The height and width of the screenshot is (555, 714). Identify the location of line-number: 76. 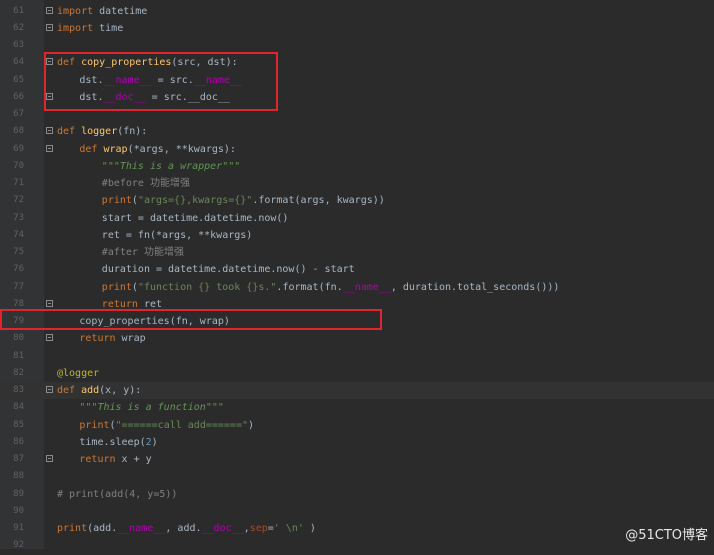
(18, 269).